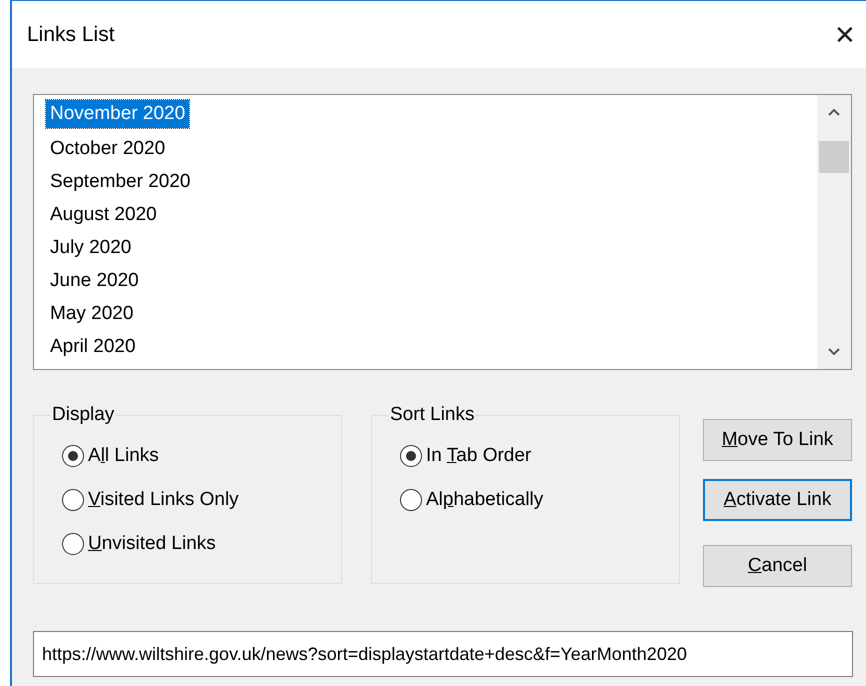 The image size is (866, 686). I want to click on scroll-up-icon, so click(834, 112).